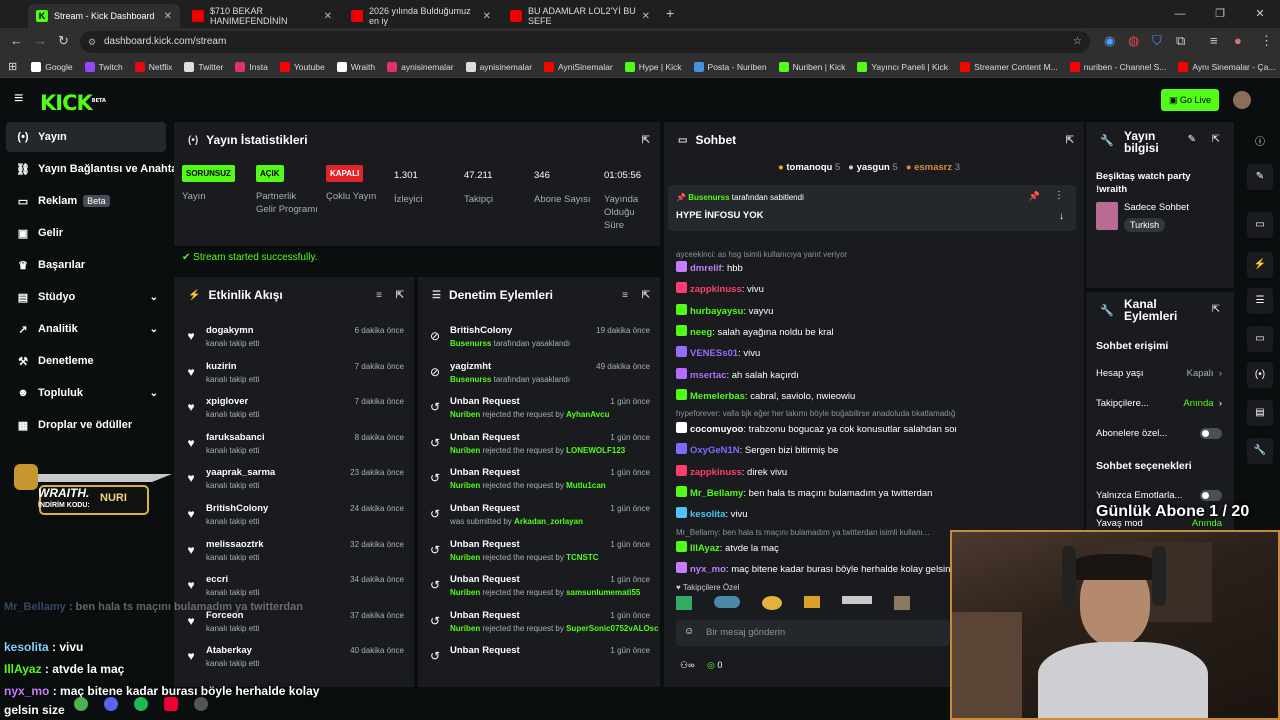  What do you see at coordinates (1061, 216) in the screenshot?
I see `arrow-down-icon: ↓` at bounding box center [1061, 216].